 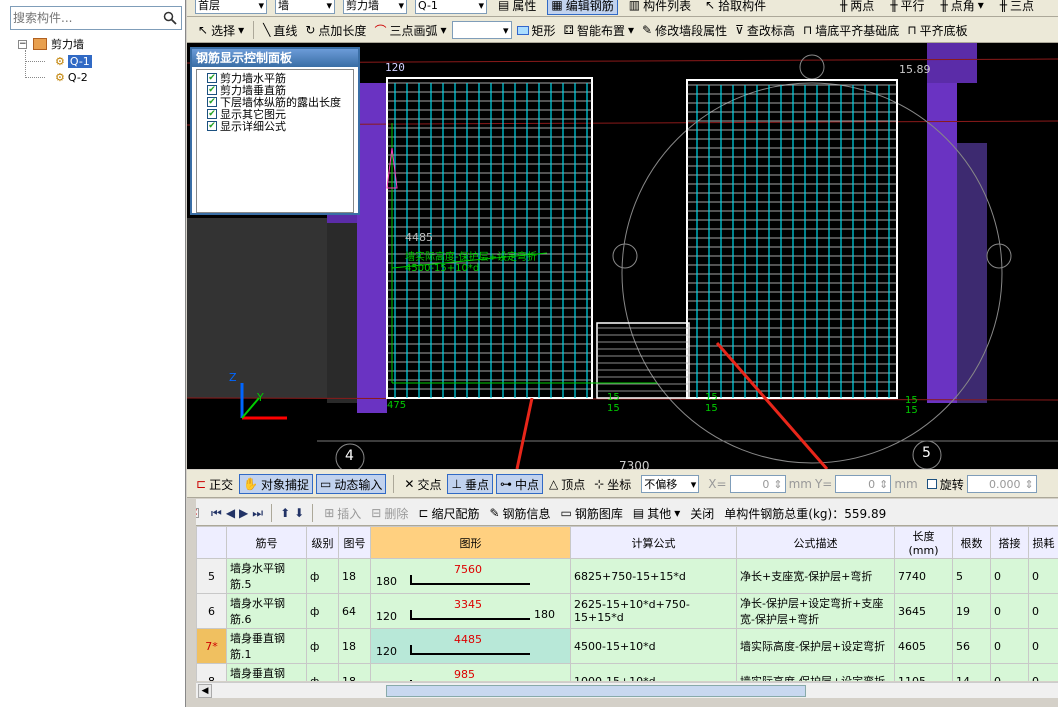 What do you see at coordinates (815, 611) in the screenshot?
I see `cell-desc: 净长-保护层+设定弯折+支座宽-保护层+弯折` at bounding box center [815, 611].